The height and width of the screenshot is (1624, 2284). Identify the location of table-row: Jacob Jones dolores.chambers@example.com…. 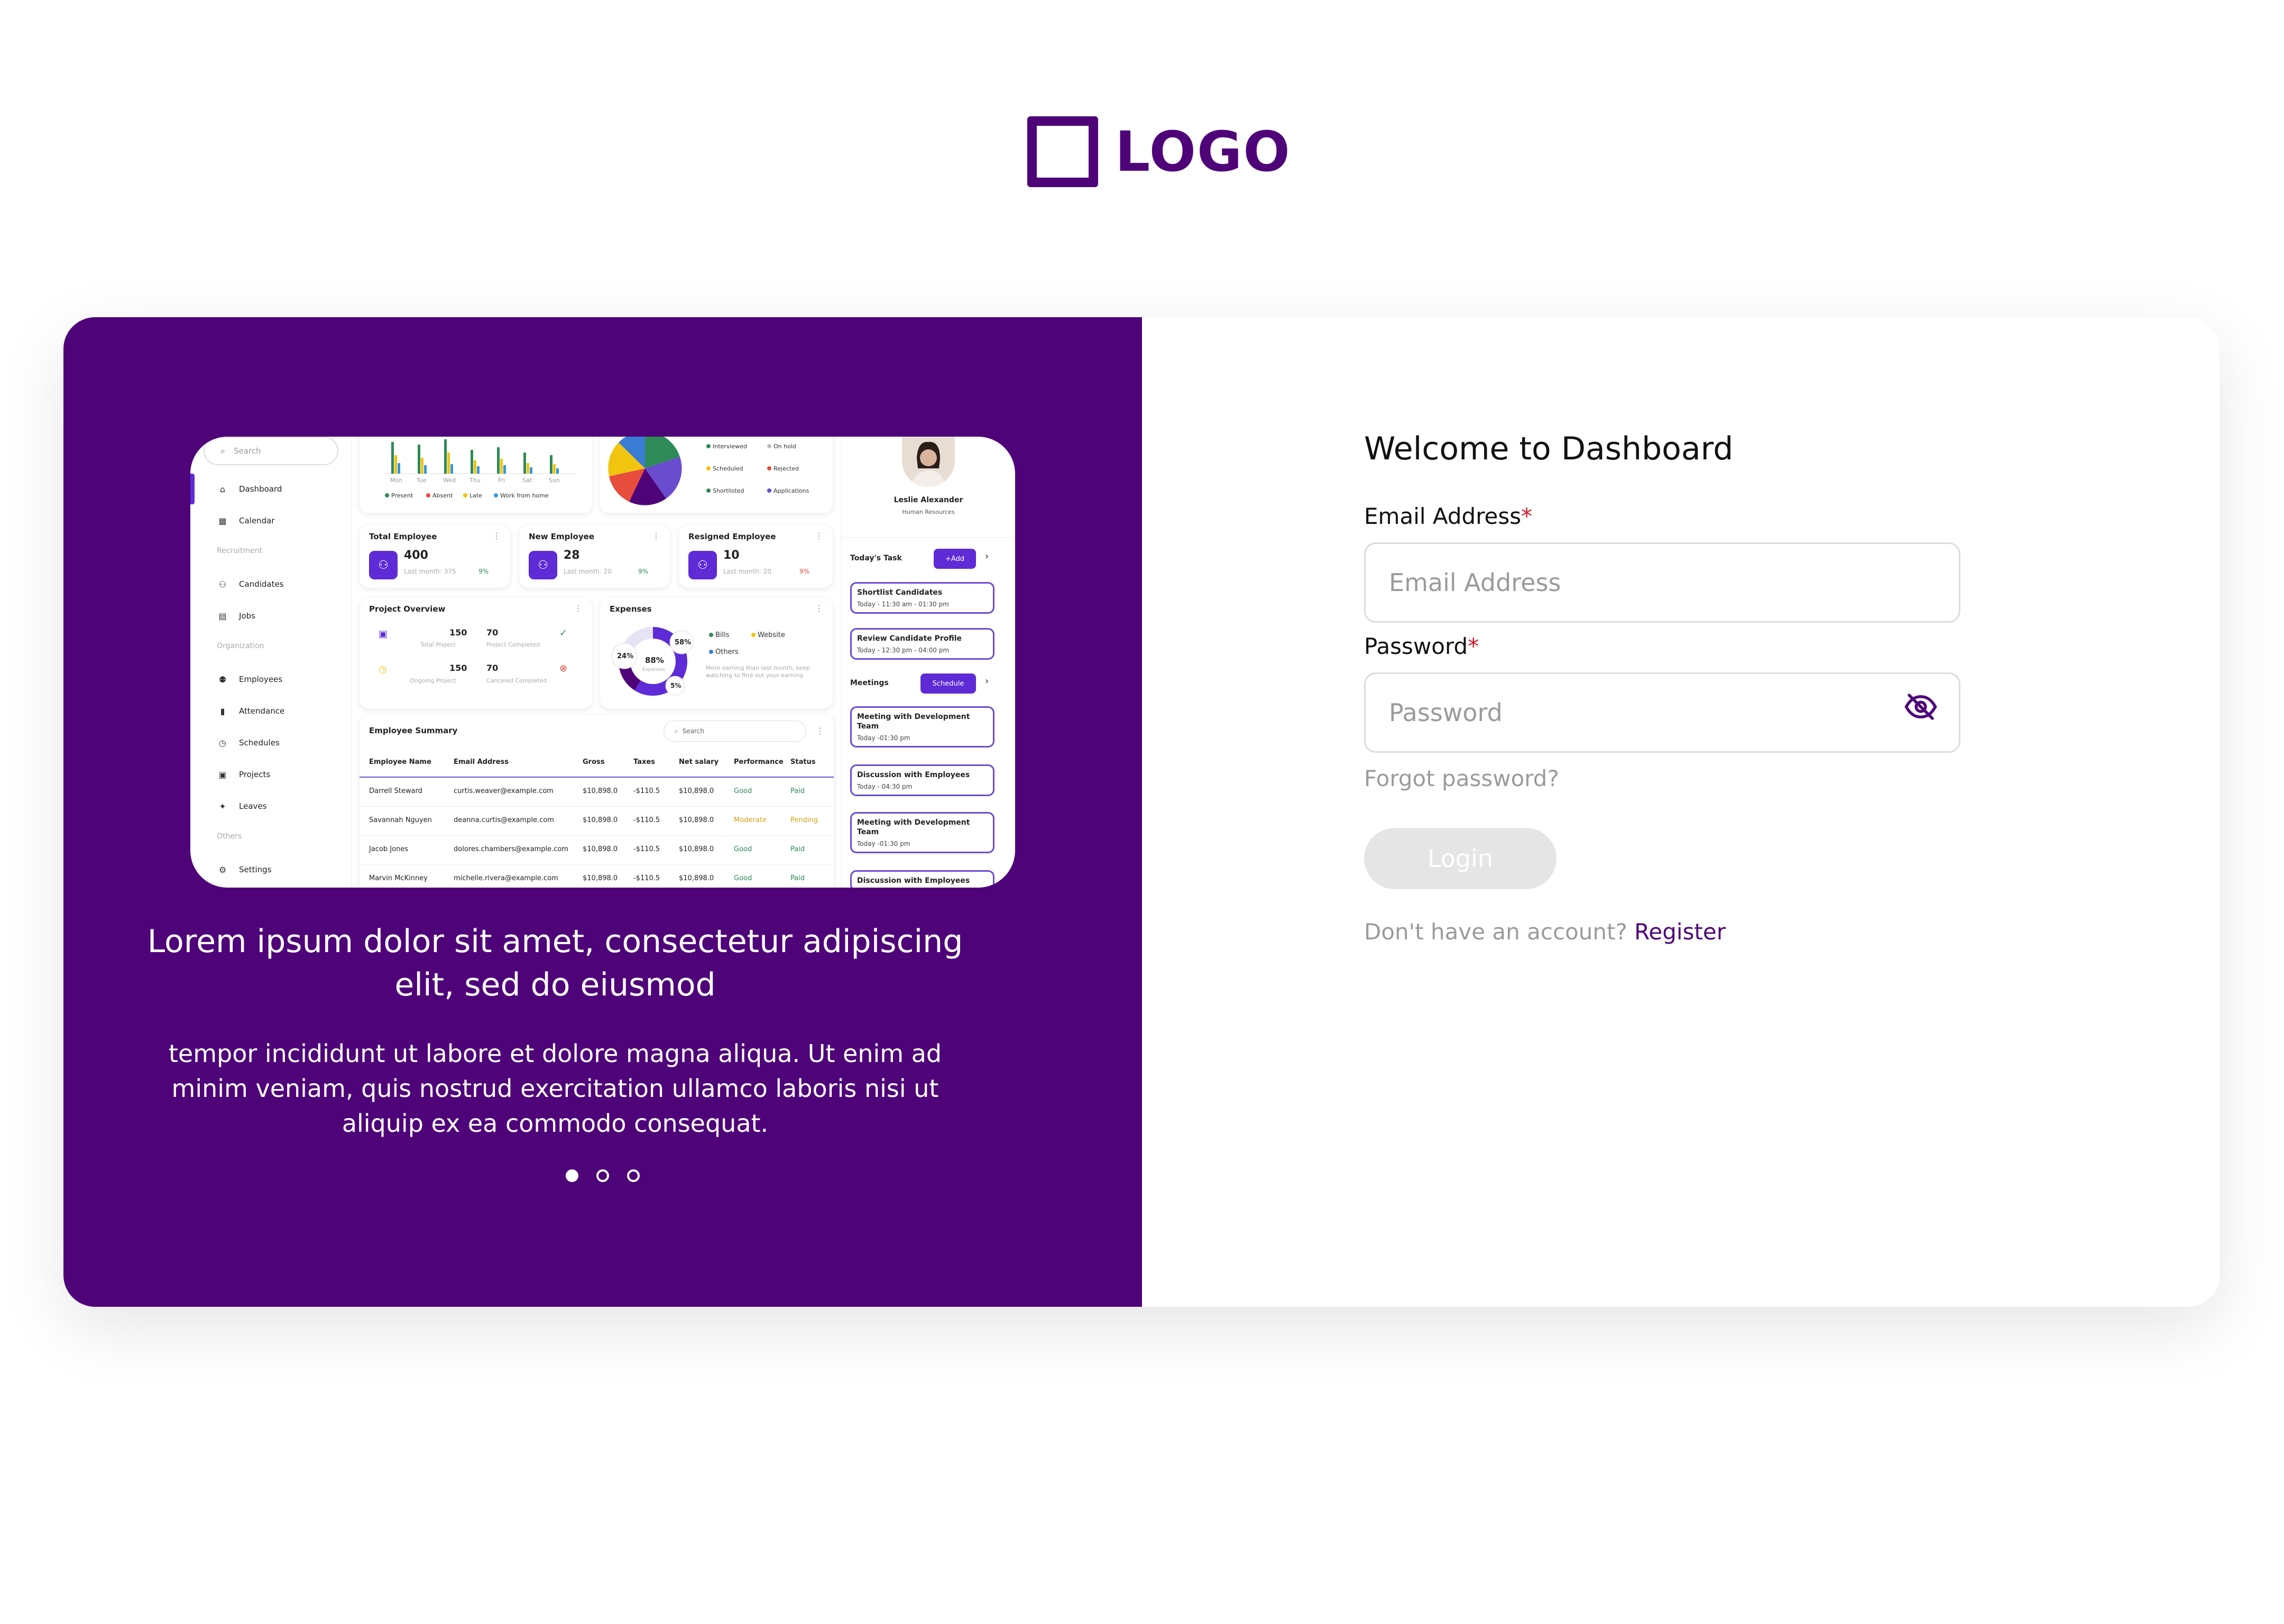
(597, 850).